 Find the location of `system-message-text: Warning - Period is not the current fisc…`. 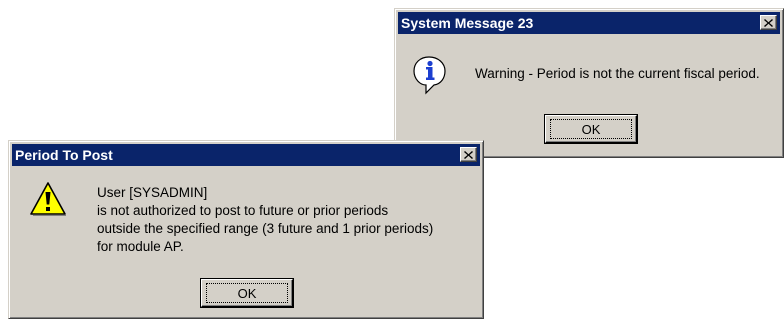

system-message-text: Warning - Period is not the current fisc… is located at coordinates (617, 73).